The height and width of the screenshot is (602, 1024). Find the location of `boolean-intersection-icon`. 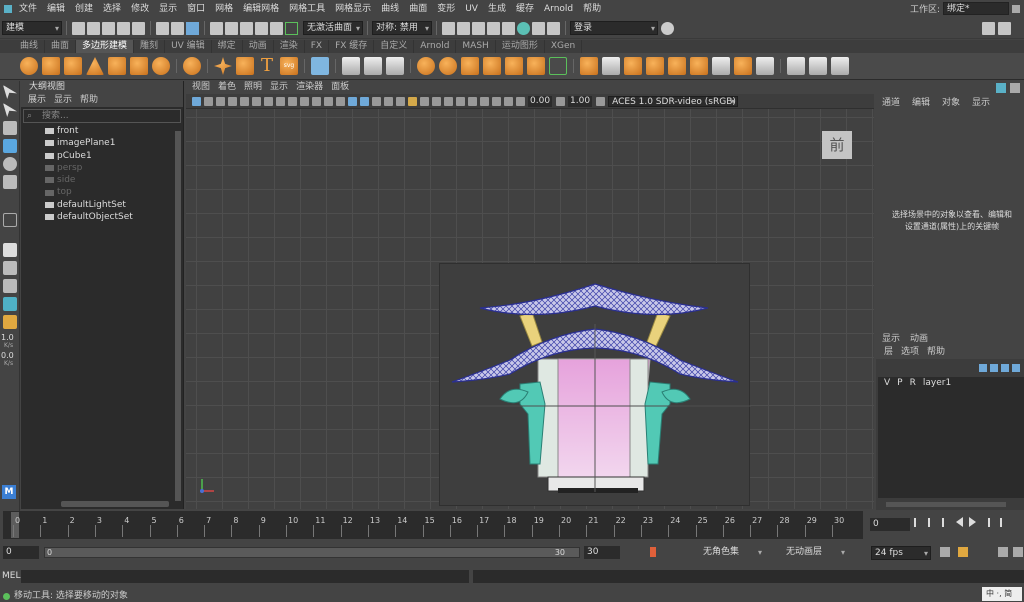

boolean-intersection-icon is located at coordinates (514, 66).